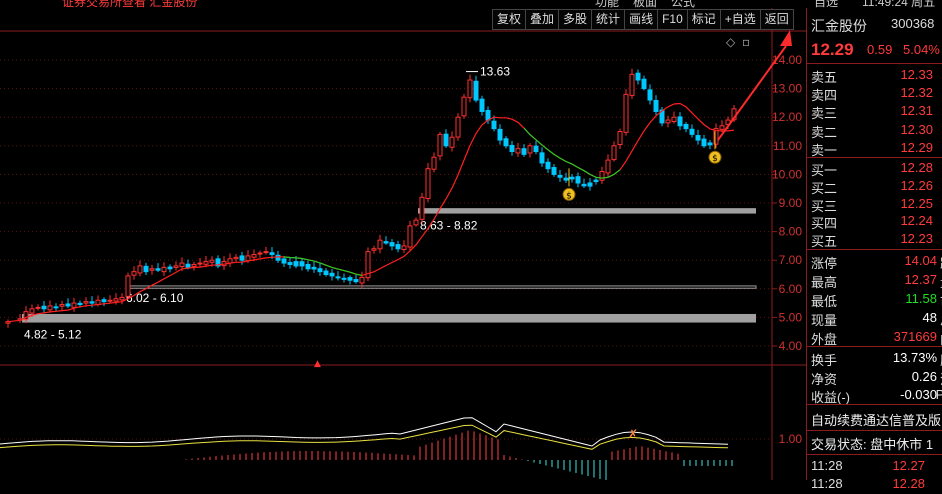 This screenshot has width=942, height=494. Describe the element at coordinates (876, 76) in the screenshot. I see `ask-level-row: 卖五 12.33` at that location.